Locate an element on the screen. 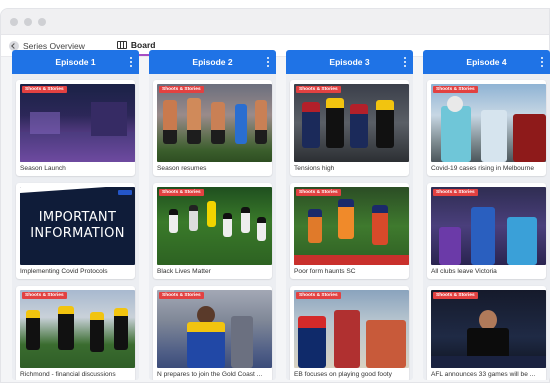  board-tab-label: Board is located at coordinates (143, 45).